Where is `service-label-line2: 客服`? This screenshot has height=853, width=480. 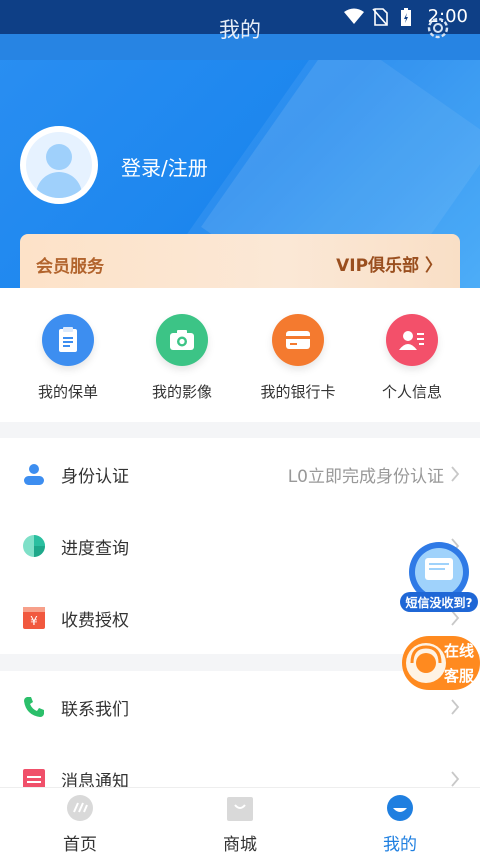 service-label-line2: 客服 is located at coordinates (459, 676).